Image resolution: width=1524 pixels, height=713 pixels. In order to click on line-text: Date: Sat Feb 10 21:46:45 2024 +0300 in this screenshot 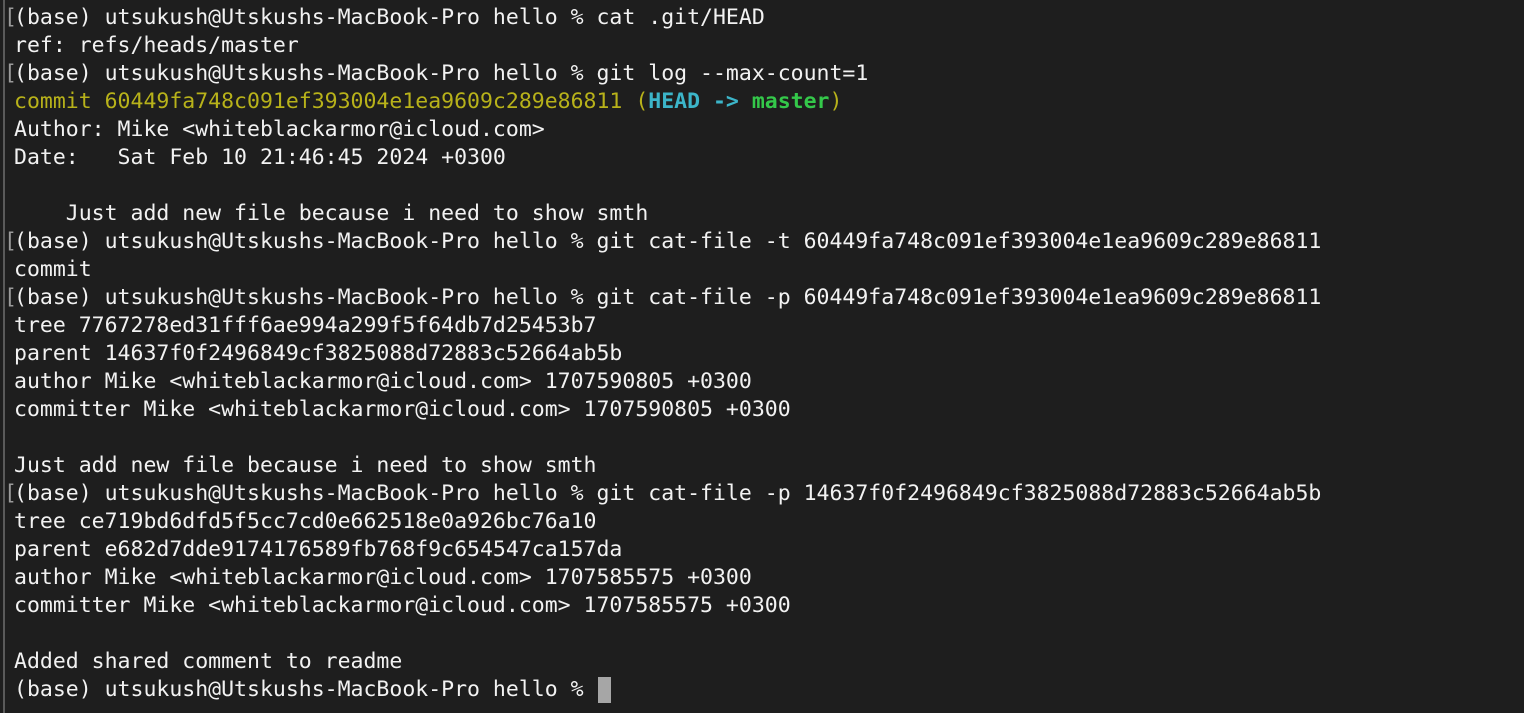, I will do `click(260, 157)`.